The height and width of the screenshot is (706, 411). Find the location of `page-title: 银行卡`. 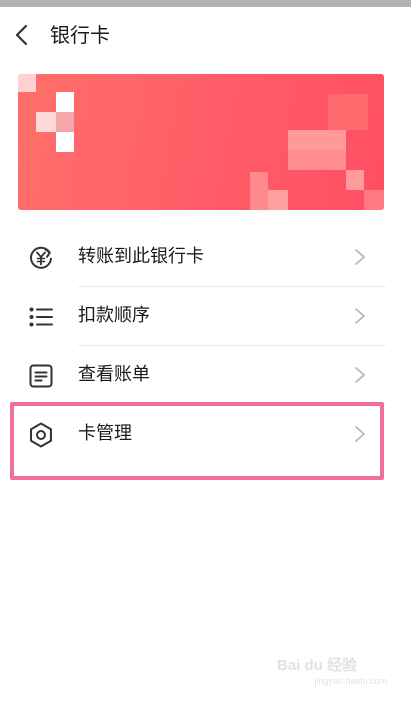

page-title: 银行卡 is located at coordinates (80, 35).